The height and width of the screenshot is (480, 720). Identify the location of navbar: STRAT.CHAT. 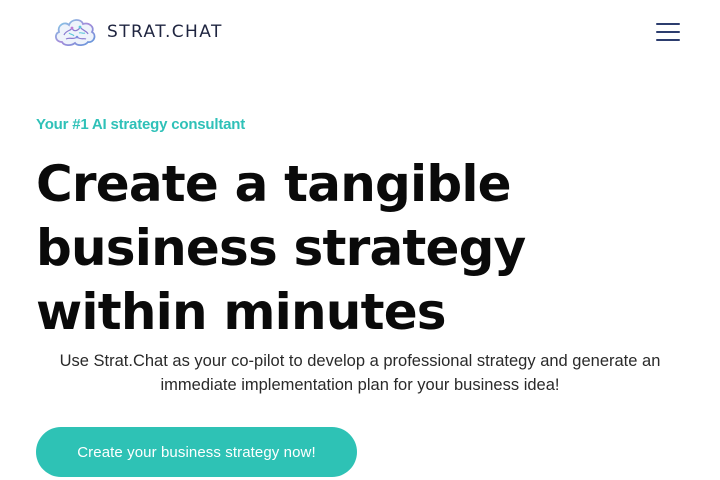
(360, 32).